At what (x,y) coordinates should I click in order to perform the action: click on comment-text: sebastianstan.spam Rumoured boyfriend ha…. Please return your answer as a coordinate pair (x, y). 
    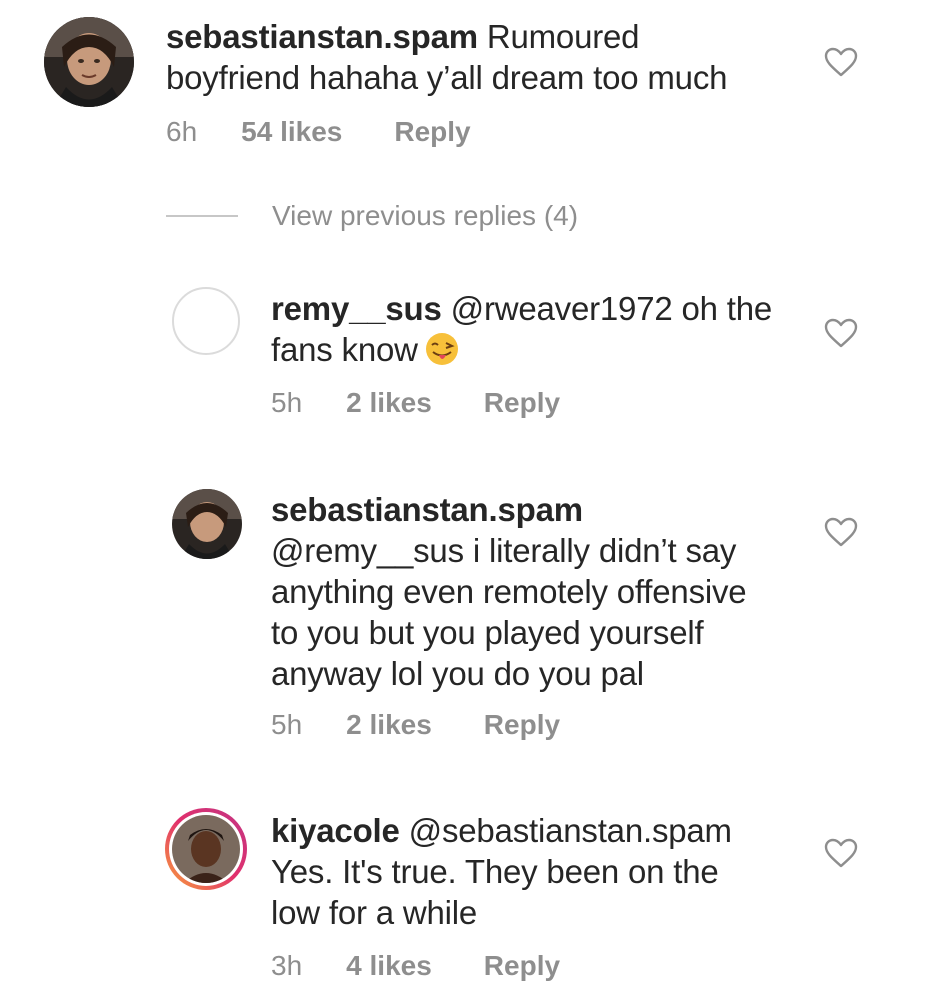
    Looking at the image, I should click on (446, 57).